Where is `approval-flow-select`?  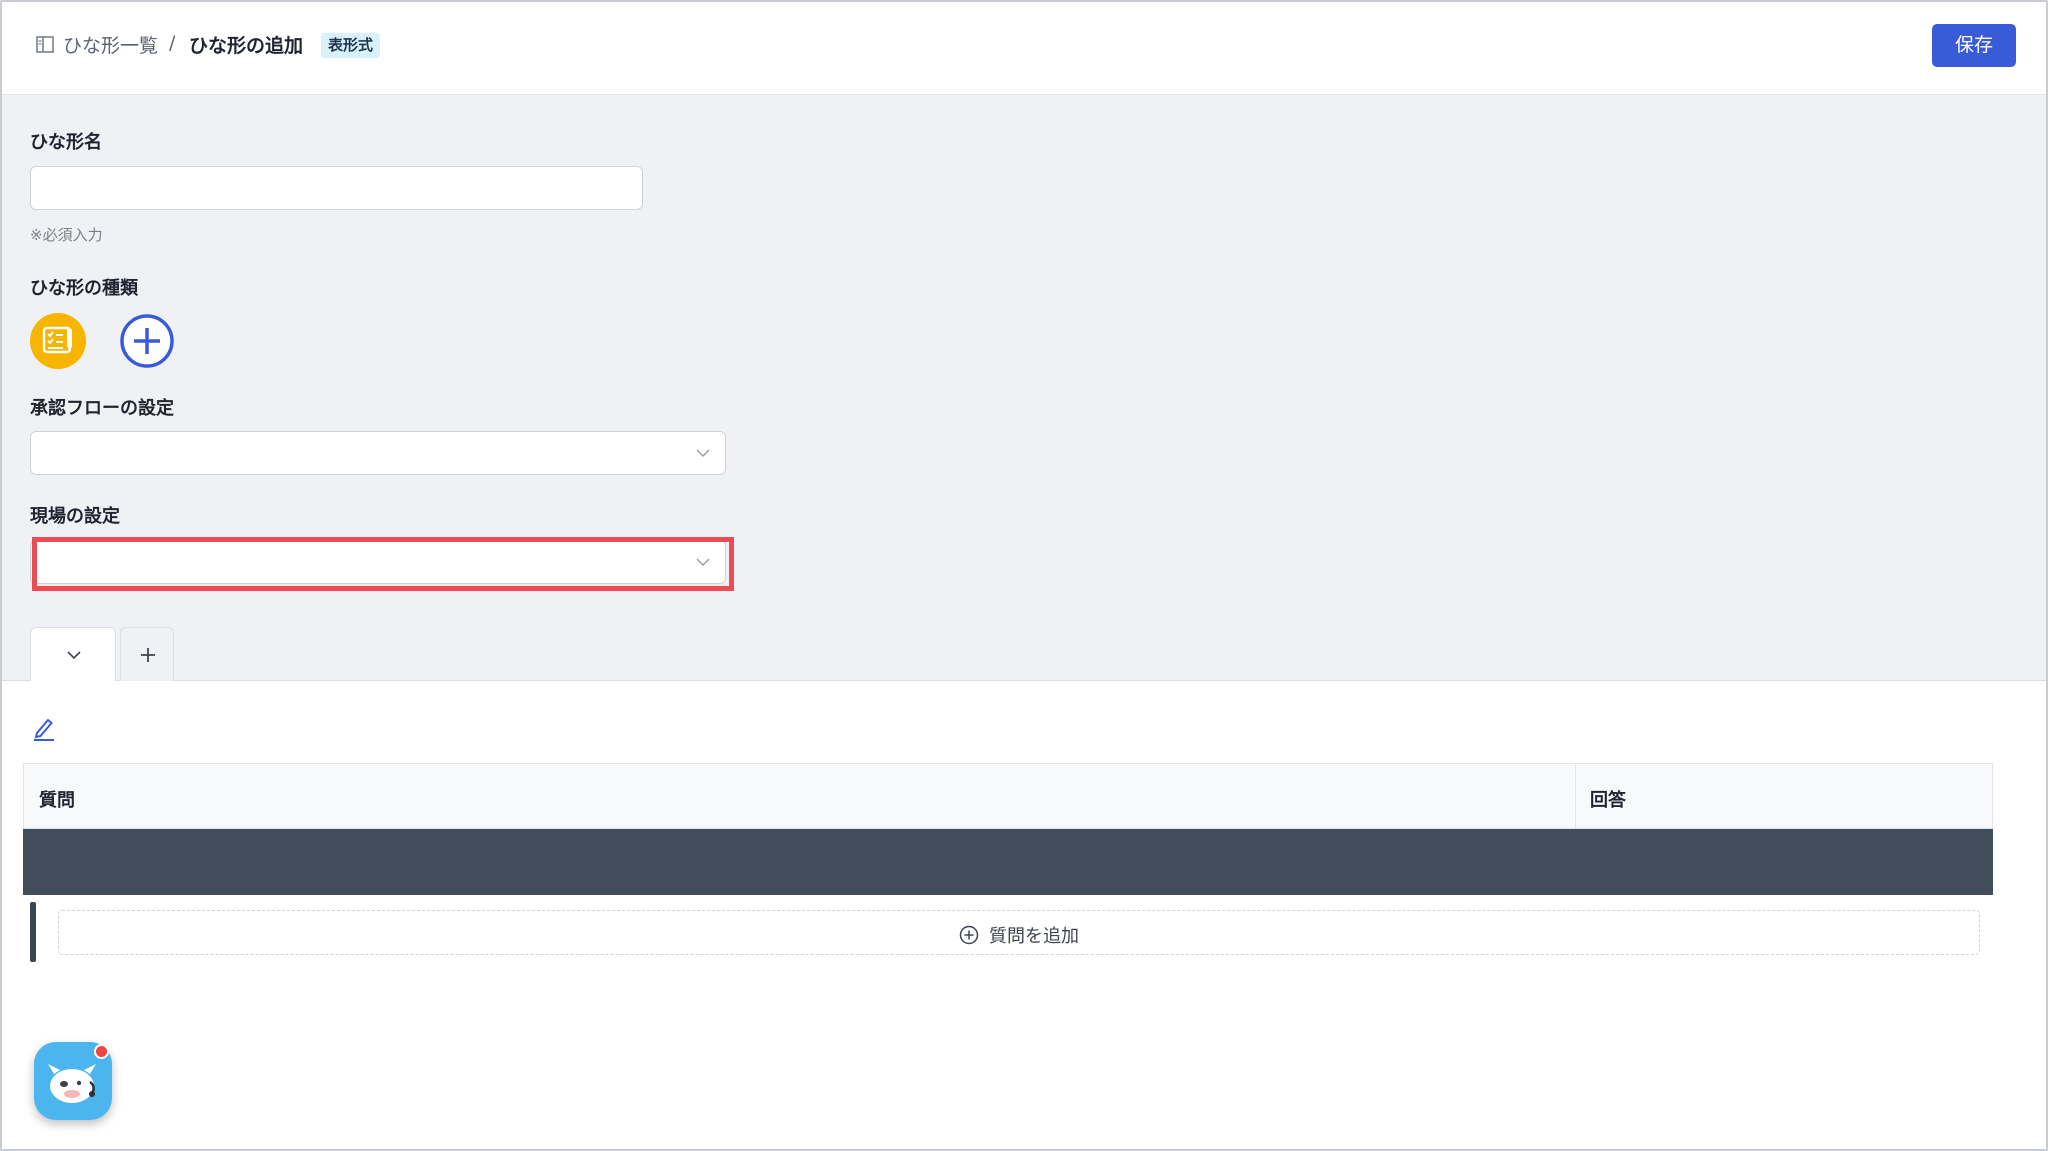
approval-flow-select is located at coordinates (378, 453).